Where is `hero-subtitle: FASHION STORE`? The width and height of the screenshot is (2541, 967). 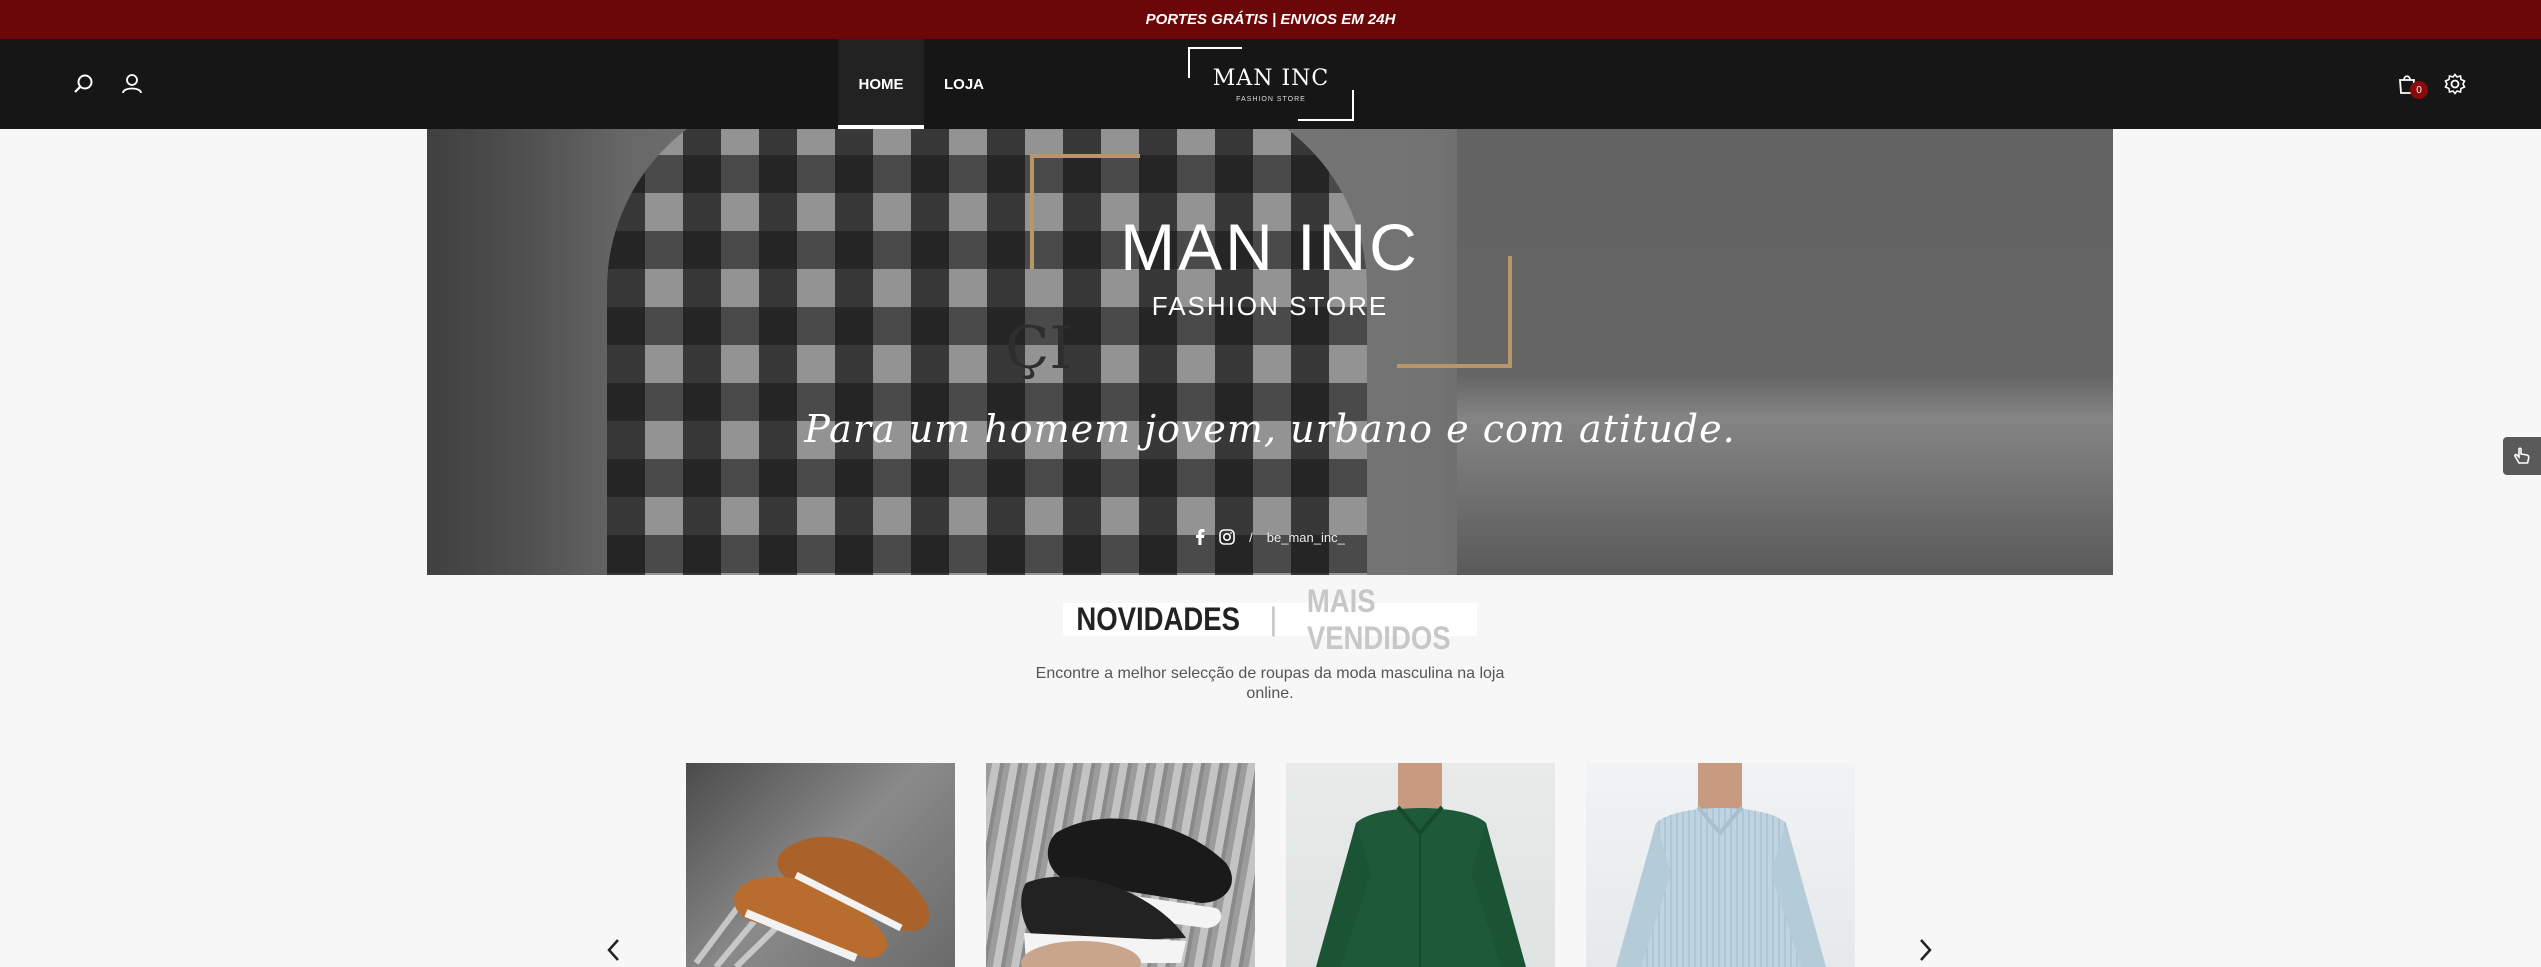 hero-subtitle: FASHION STORE is located at coordinates (1270, 306).